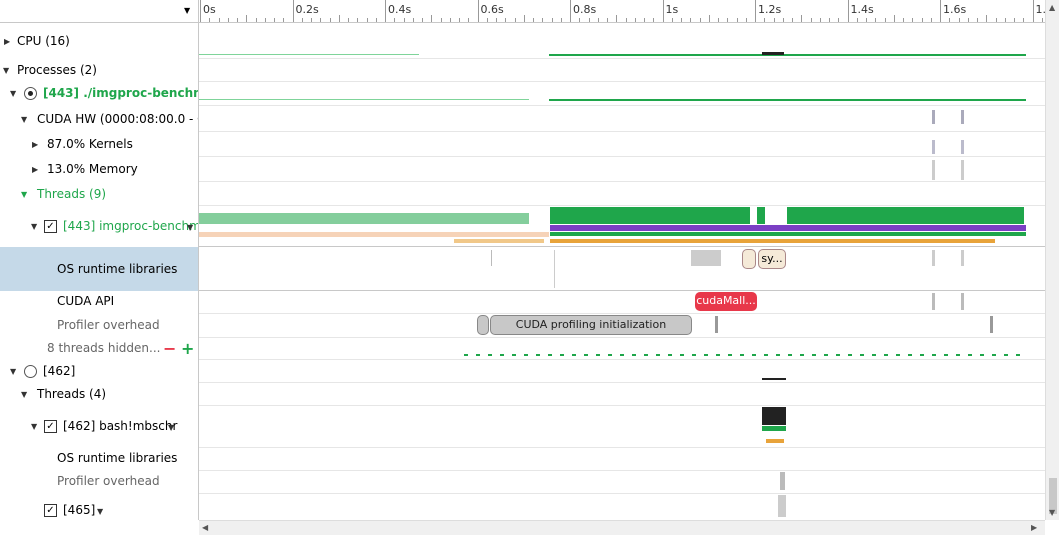 Image resolution: width=1059 pixels, height=537 pixels. I want to click on vertical-scrollbar: ▲ ▼, so click(1052, 260).